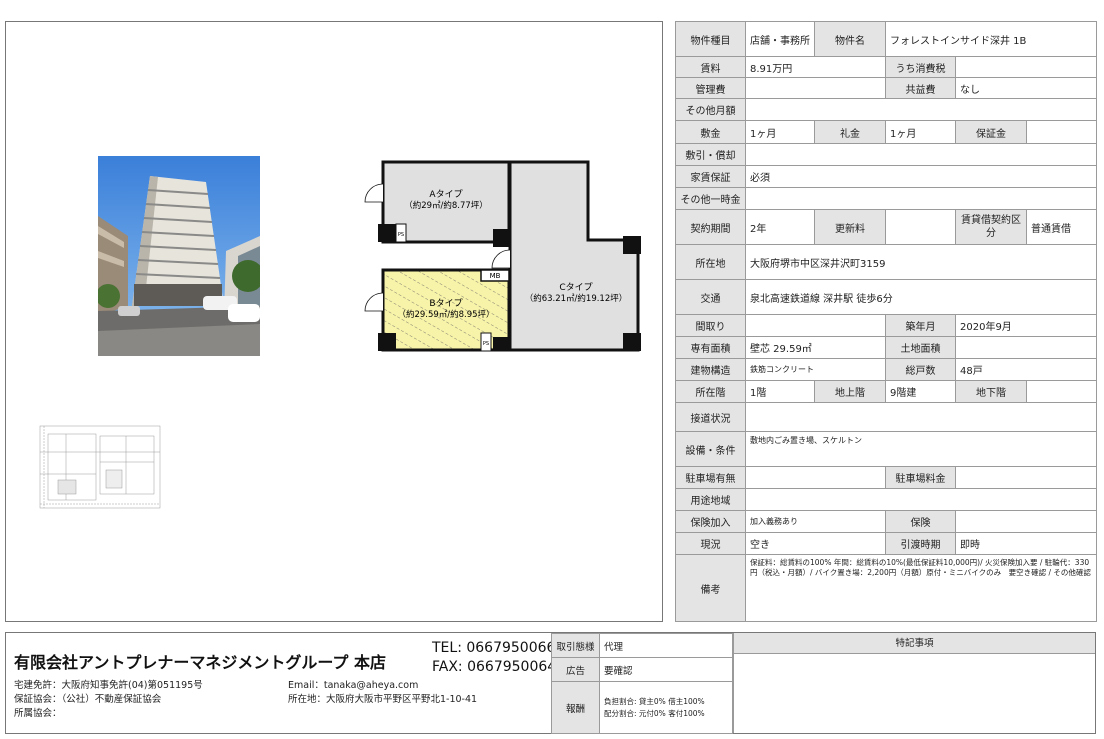  What do you see at coordinates (780, 227) in the screenshot?
I see `contract-period-value: 2年` at bounding box center [780, 227].